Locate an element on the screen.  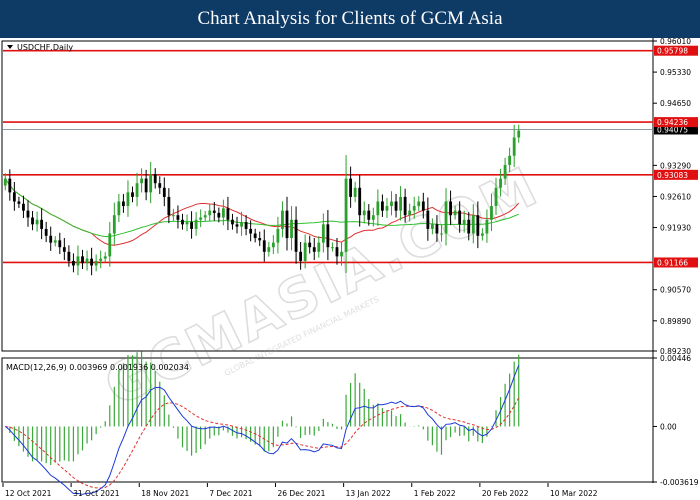
price-axis-tick-label: 0.93290 is located at coordinates (675, 165).